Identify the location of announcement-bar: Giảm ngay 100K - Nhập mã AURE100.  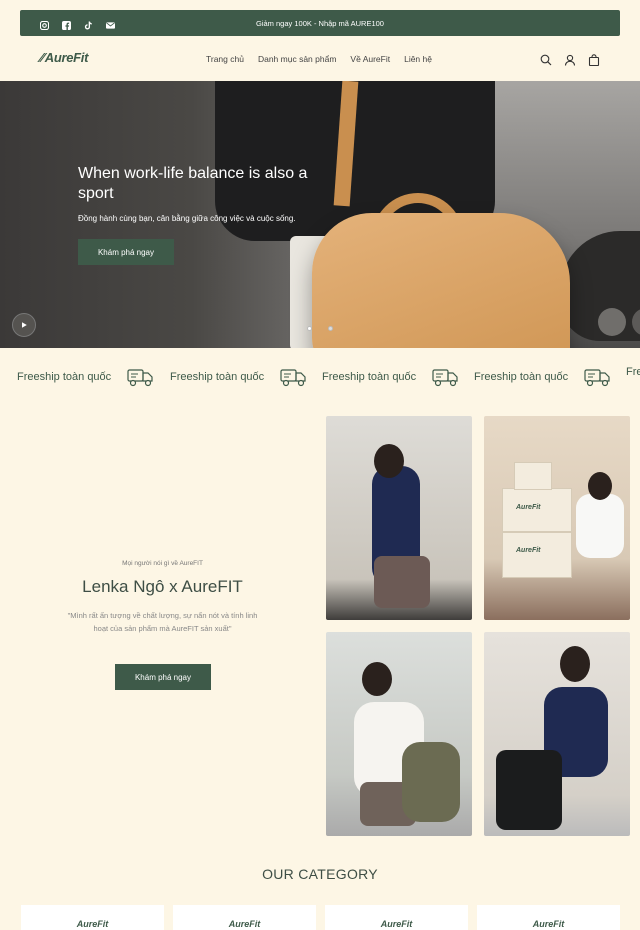
(320, 23).